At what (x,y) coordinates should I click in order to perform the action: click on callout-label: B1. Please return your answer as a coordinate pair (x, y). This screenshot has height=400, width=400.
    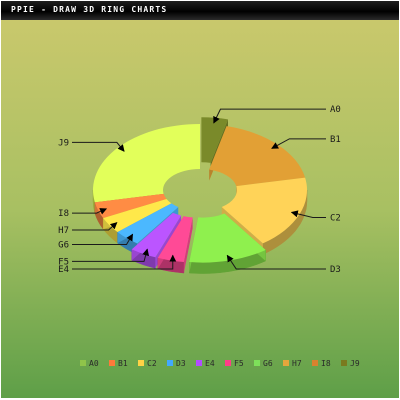
    Looking at the image, I should click on (335, 140).